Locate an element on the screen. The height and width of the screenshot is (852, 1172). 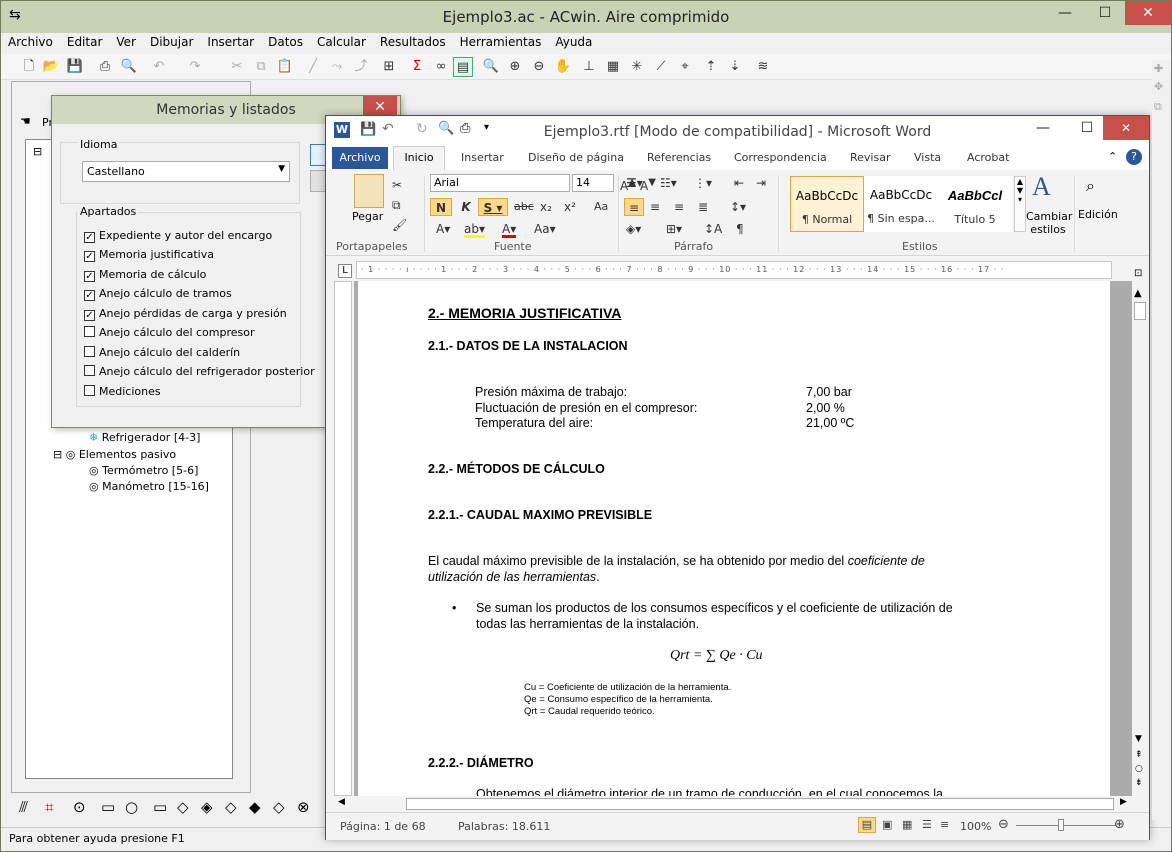
horizontal-scrollbar: ◀ ▶ is located at coordinates (733, 804).